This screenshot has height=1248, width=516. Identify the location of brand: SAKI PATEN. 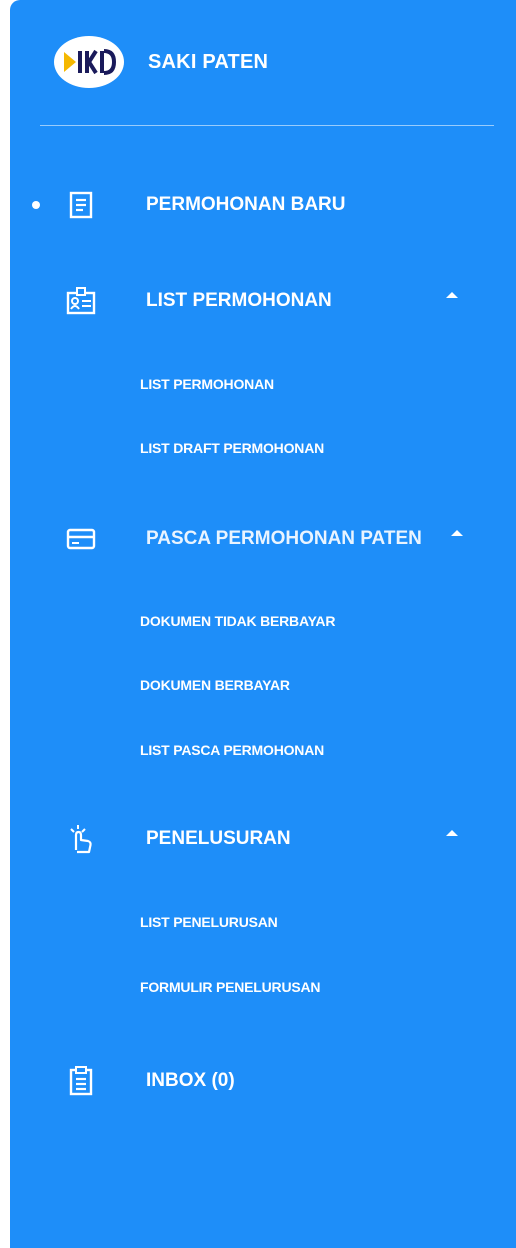
(161, 62).